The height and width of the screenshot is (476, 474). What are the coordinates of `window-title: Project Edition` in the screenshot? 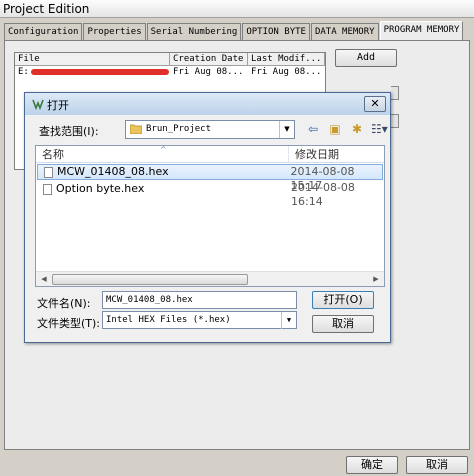 It's located at (46, 9).